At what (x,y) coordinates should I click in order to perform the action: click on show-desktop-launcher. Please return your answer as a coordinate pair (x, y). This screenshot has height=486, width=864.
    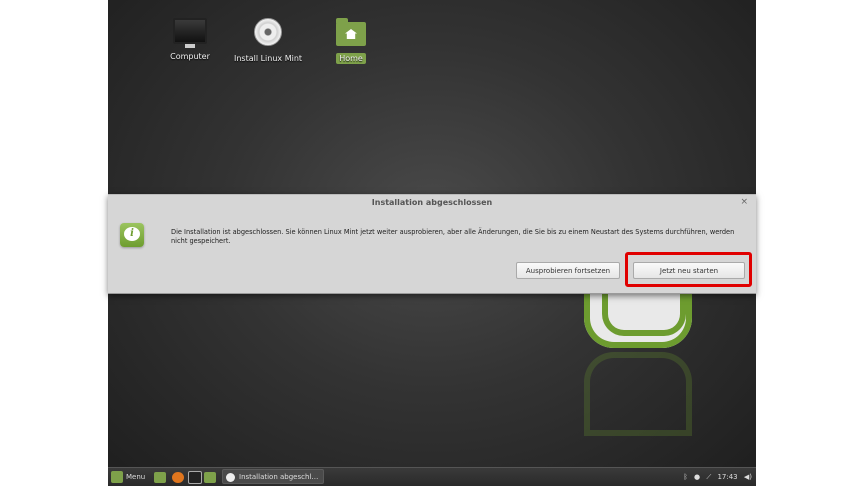
    Looking at the image, I should click on (160, 477).